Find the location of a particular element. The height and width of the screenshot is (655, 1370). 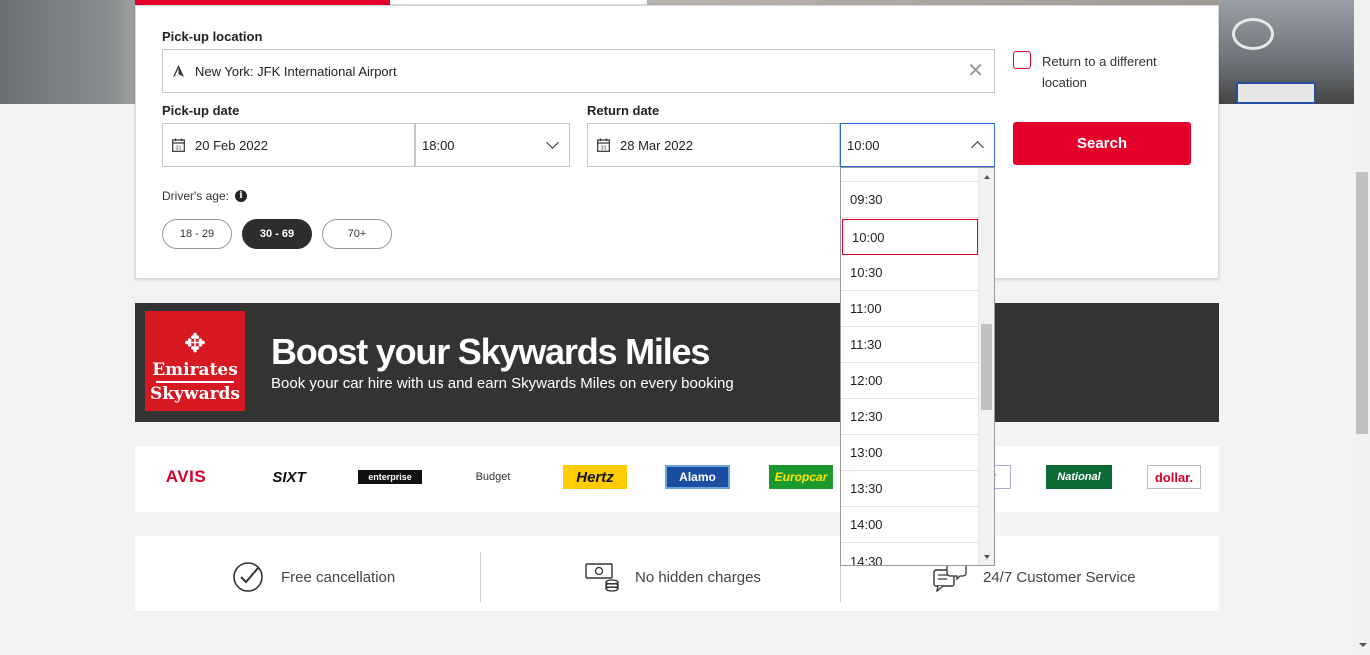

page-scroll-down-icon is located at coordinates (1363, 645).